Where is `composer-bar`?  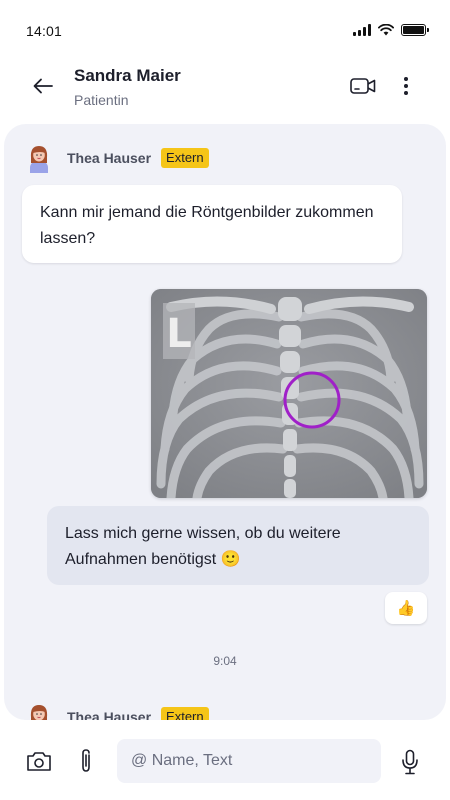 composer-bar is located at coordinates (225, 760).